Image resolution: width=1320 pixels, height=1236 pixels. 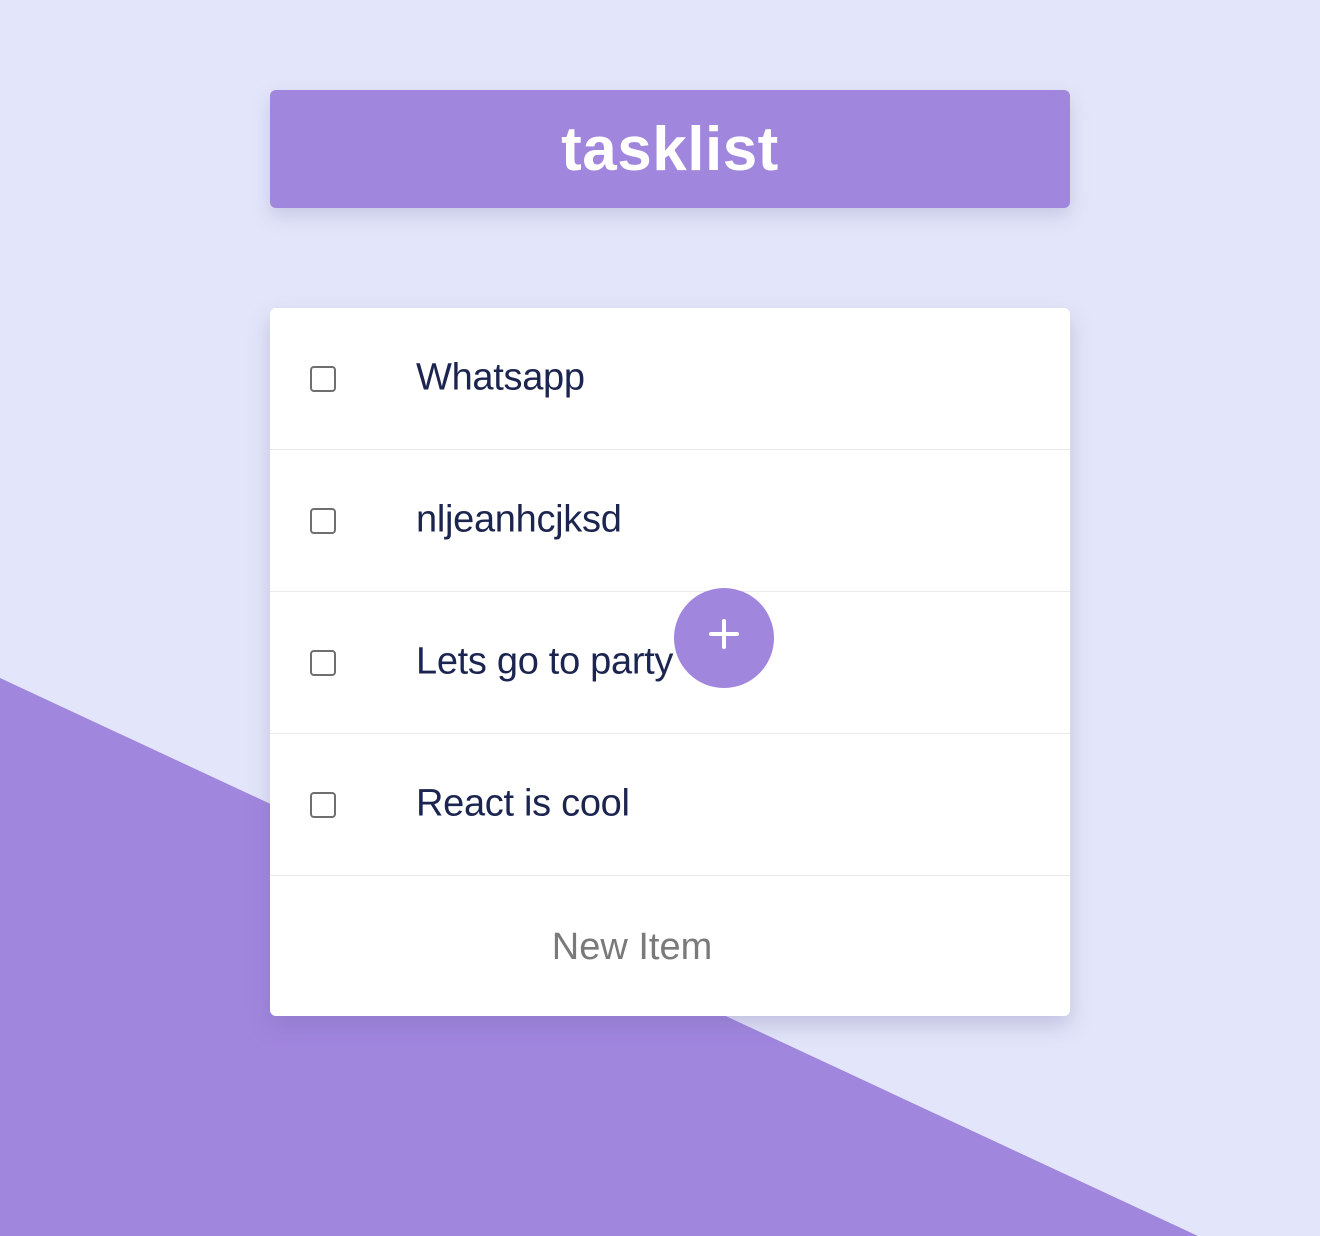 I want to click on app-header: tasklist, so click(x=670, y=149).